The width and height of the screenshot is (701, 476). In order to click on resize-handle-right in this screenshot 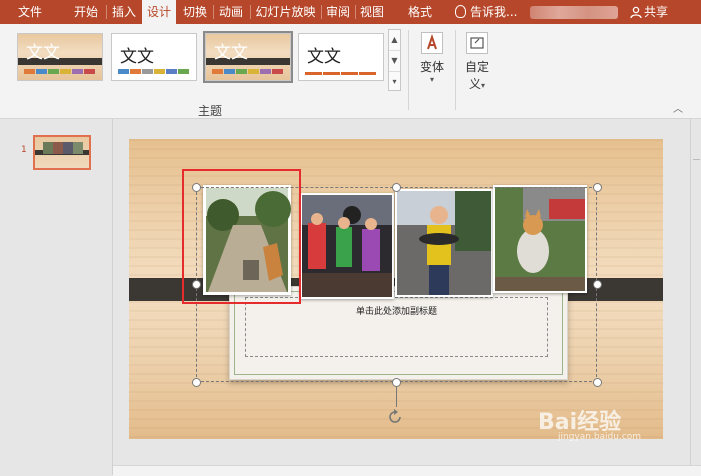, I will do `click(597, 284)`.